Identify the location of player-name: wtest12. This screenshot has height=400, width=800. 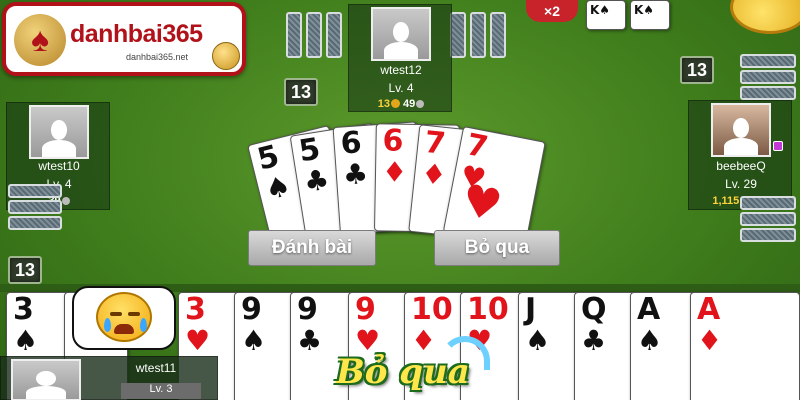
(401, 70).